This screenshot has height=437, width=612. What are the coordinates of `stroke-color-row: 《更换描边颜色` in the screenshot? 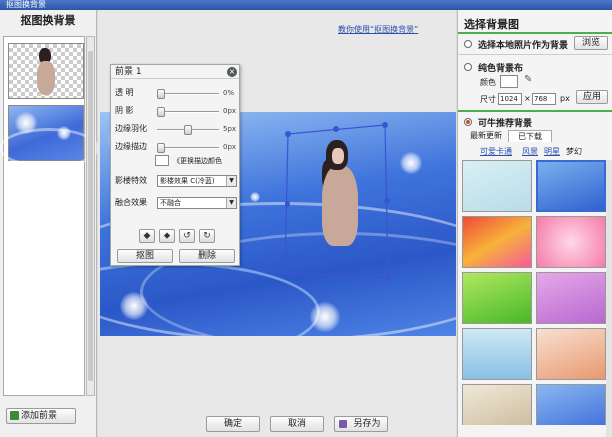 It's located at (177, 161).